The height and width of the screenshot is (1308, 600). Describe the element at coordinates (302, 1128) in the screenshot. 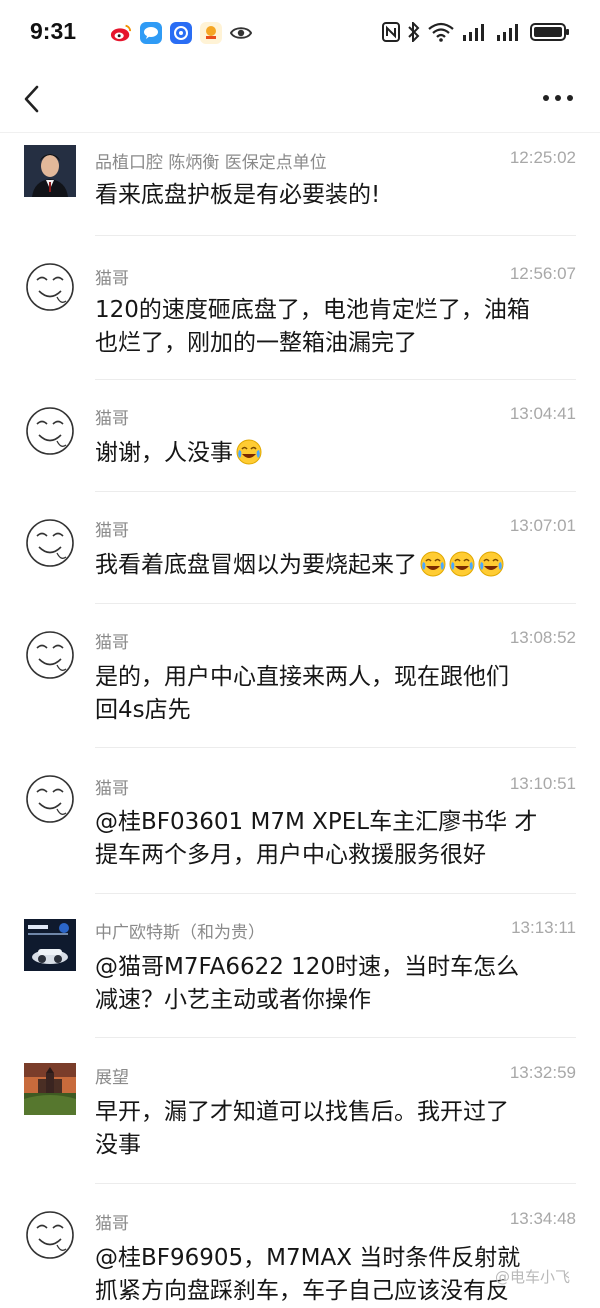

I see `comment-text: 早开，漏了才知道可以找售后。我开过了 没事` at that location.